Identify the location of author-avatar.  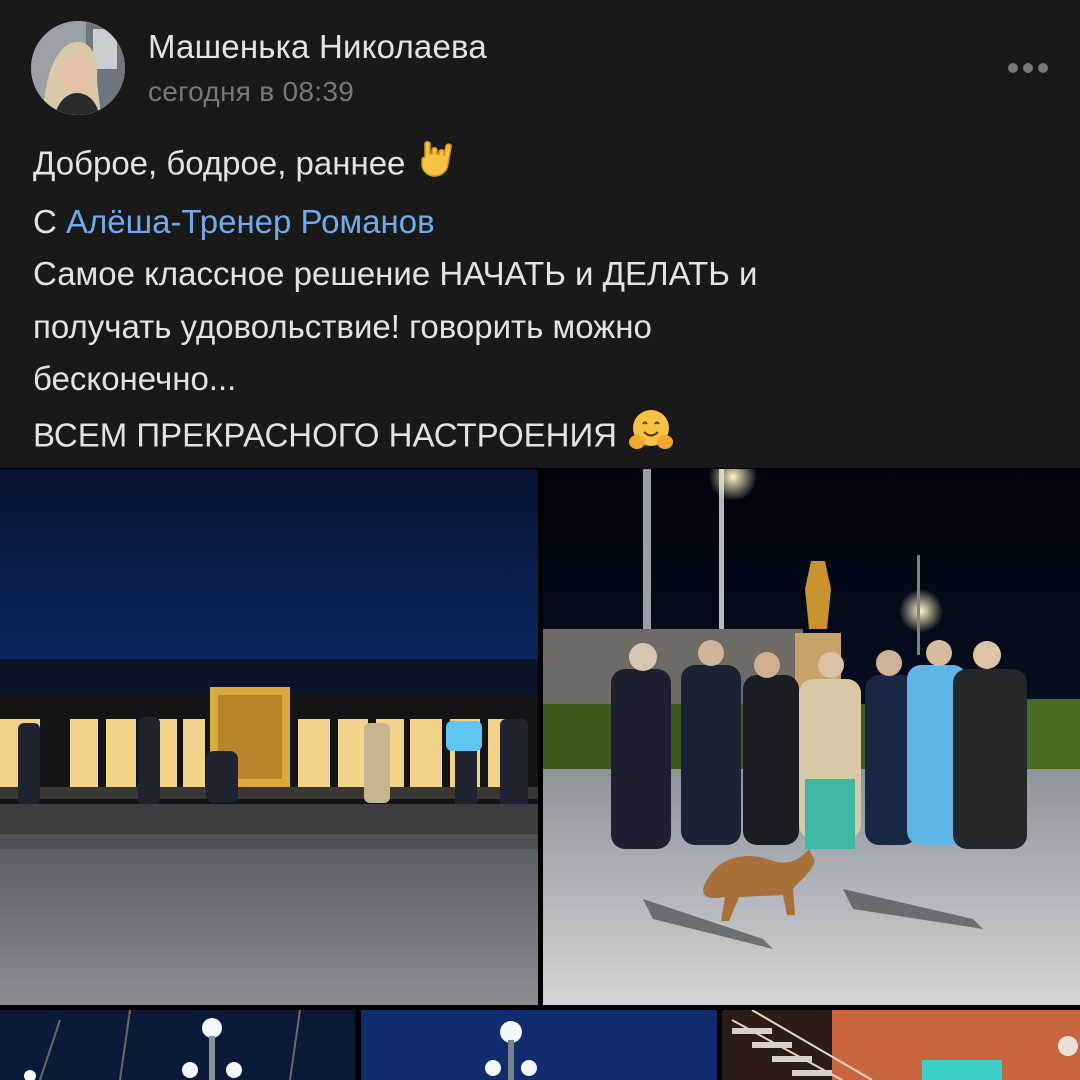
(78, 68).